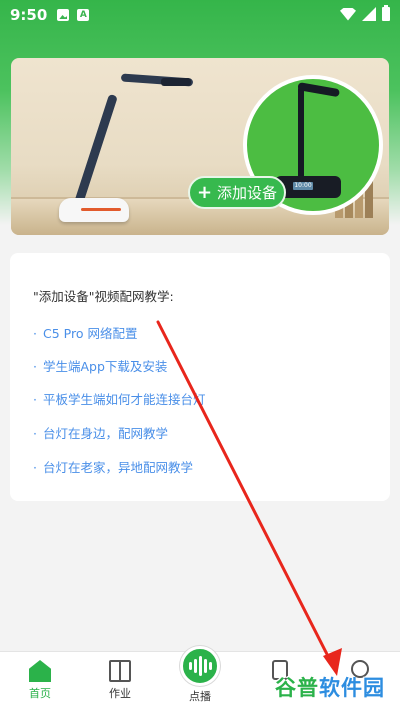  I want to click on status-indicators, so click(365, 13).